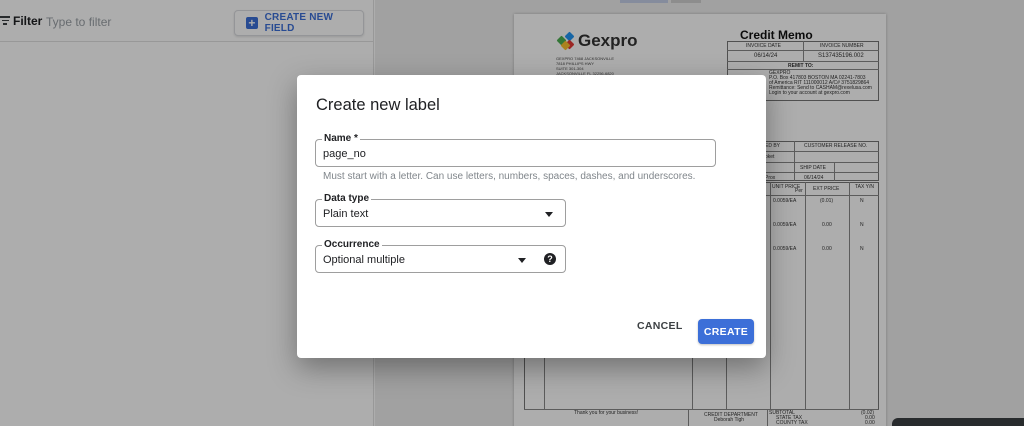 The width and height of the screenshot is (1024, 426). What do you see at coordinates (513, 154) in the screenshot?
I see `name-input` at bounding box center [513, 154].